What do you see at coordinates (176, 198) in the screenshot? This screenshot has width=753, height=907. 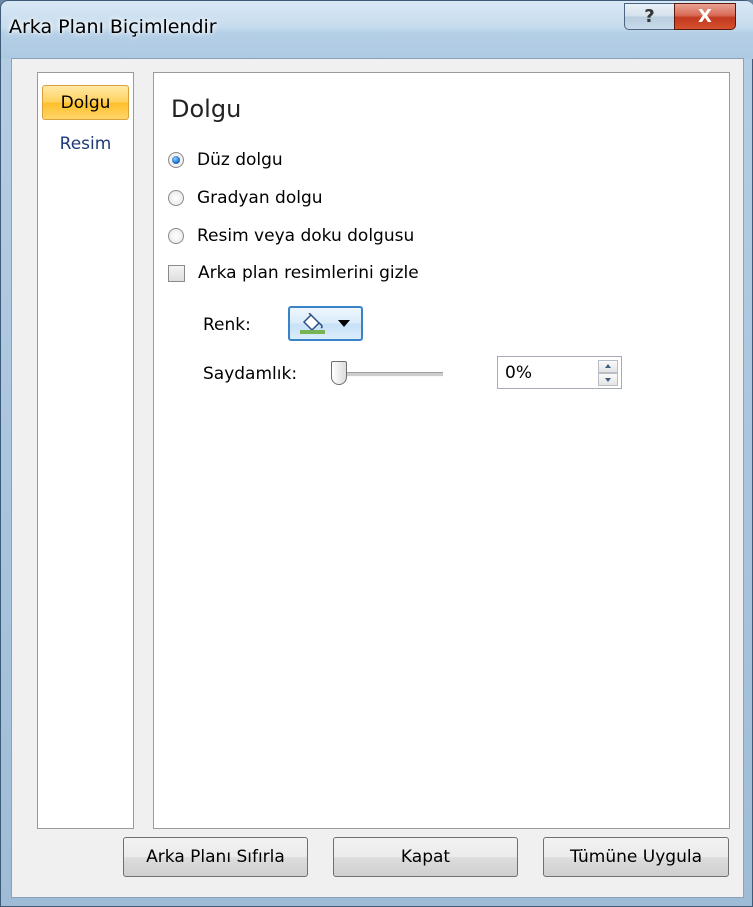 I see `gradient-fill-radio` at bounding box center [176, 198].